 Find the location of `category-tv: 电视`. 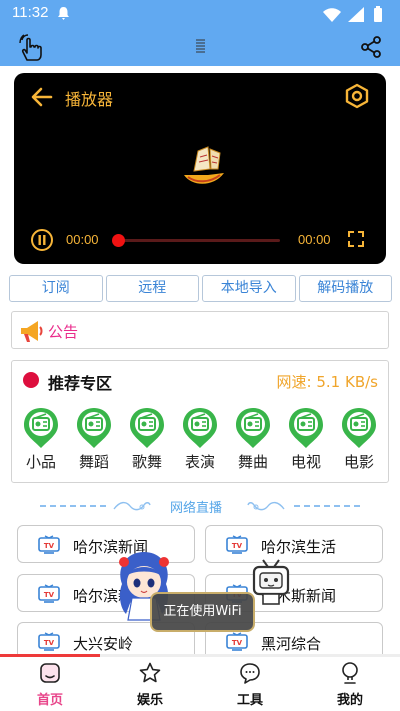

category-tv: 电视 is located at coordinates (306, 439).